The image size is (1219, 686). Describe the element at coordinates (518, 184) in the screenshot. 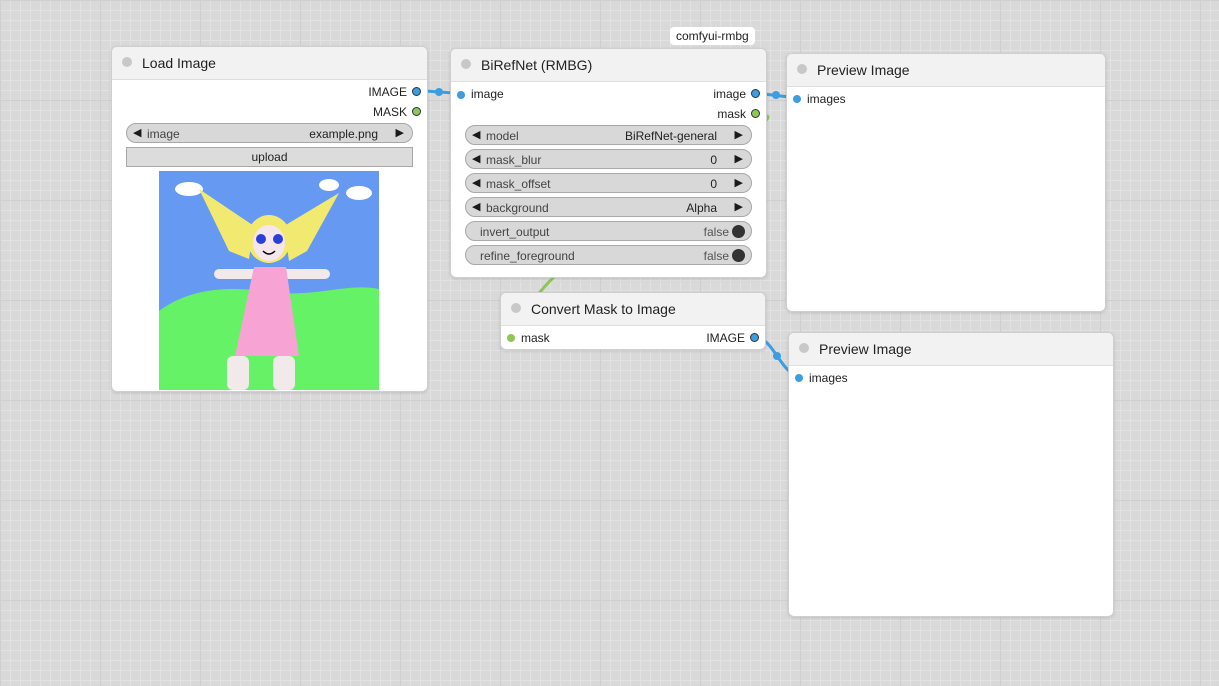

I see `widget-name: mask_offset` at that location.